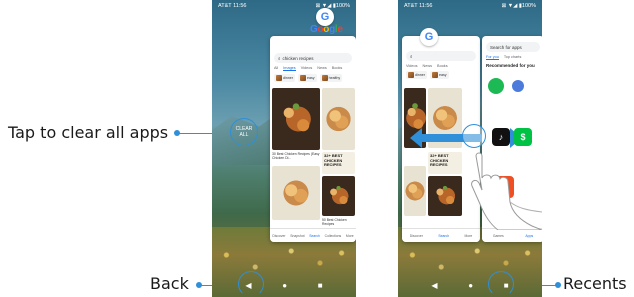  Describe the element at coordinates (510, 65) in the screenshot. I see `recommended-title: Recommended for you` at that location.